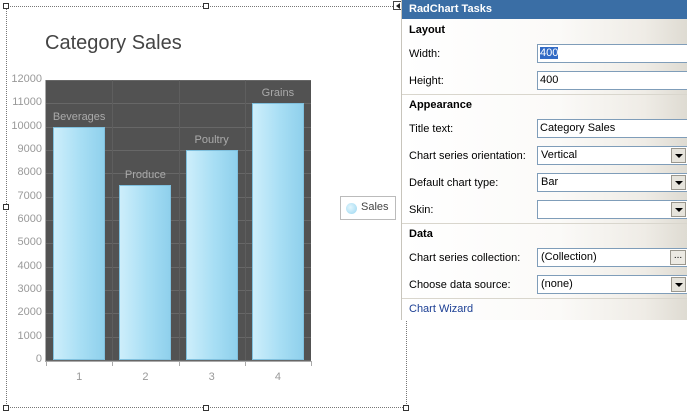 This screenshot has height=412, width=687. What do you see at coordinates (431, 129) in the screenshot?
I see `title-text-label: Title text:` at bounding box center [431, 129].